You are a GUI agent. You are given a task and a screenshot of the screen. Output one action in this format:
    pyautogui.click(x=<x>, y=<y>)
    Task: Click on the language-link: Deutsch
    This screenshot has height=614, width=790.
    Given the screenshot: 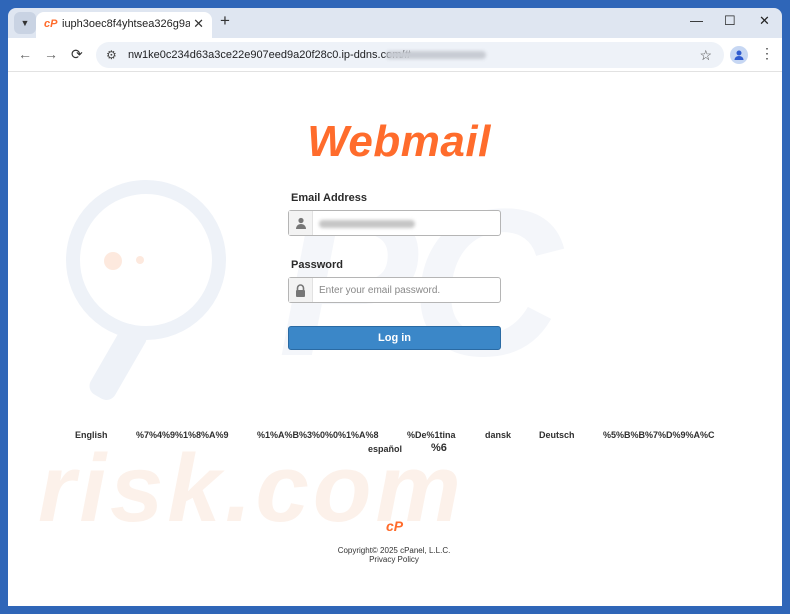 What is the action you would take?
    pyautogui.click(x=557, y=435)
    